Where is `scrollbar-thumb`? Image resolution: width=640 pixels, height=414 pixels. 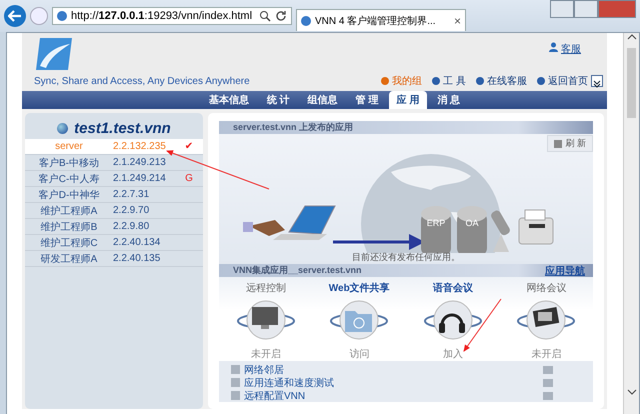 scrollbar-thumb is located at coordinates (631, 83).